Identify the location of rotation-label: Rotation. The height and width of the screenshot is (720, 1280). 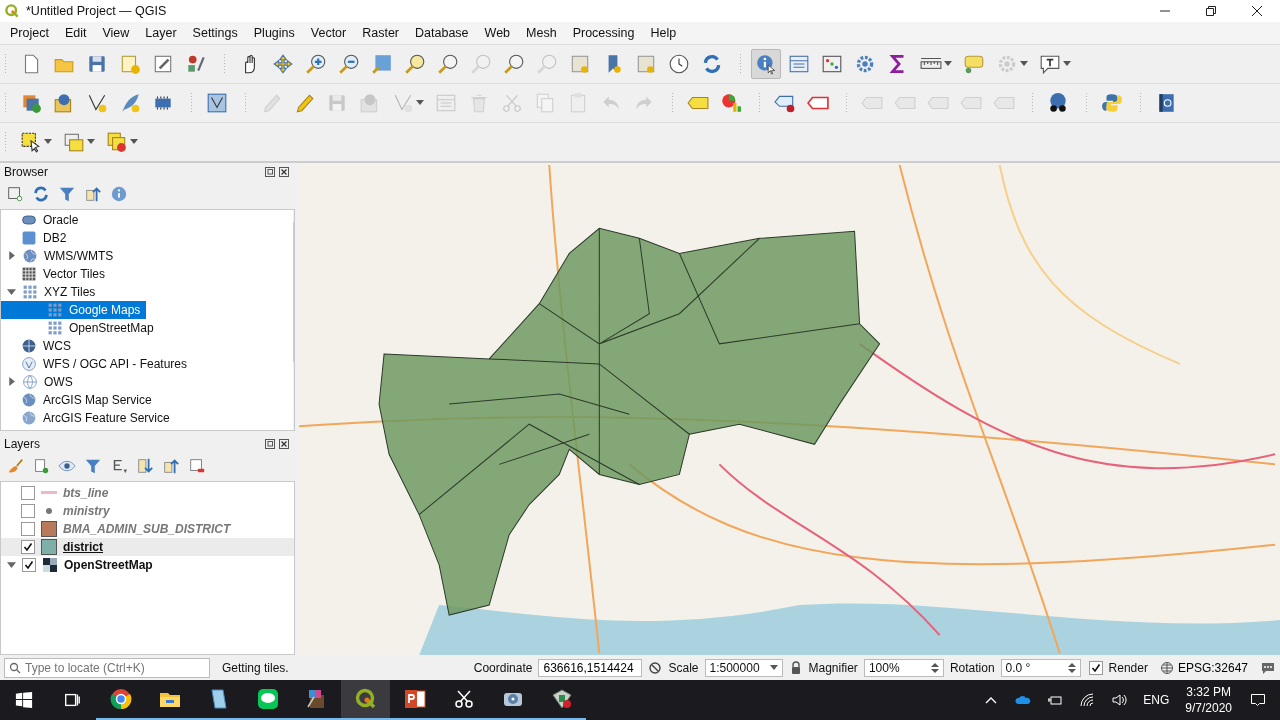
(972, 667).